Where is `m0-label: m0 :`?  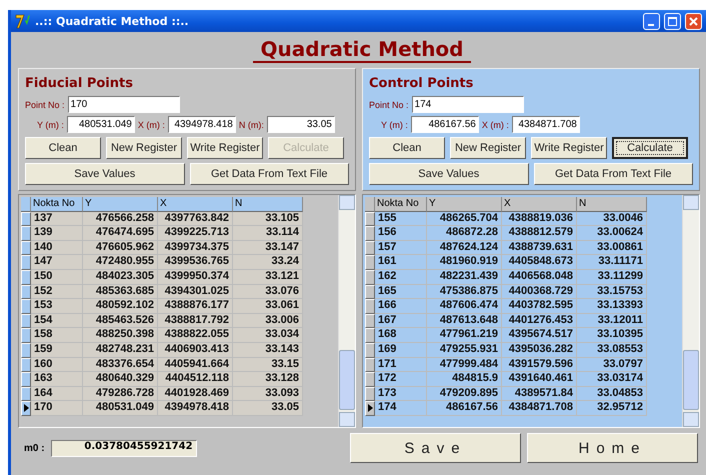
m0-label: m0 : is located at coordinates (34, 448).